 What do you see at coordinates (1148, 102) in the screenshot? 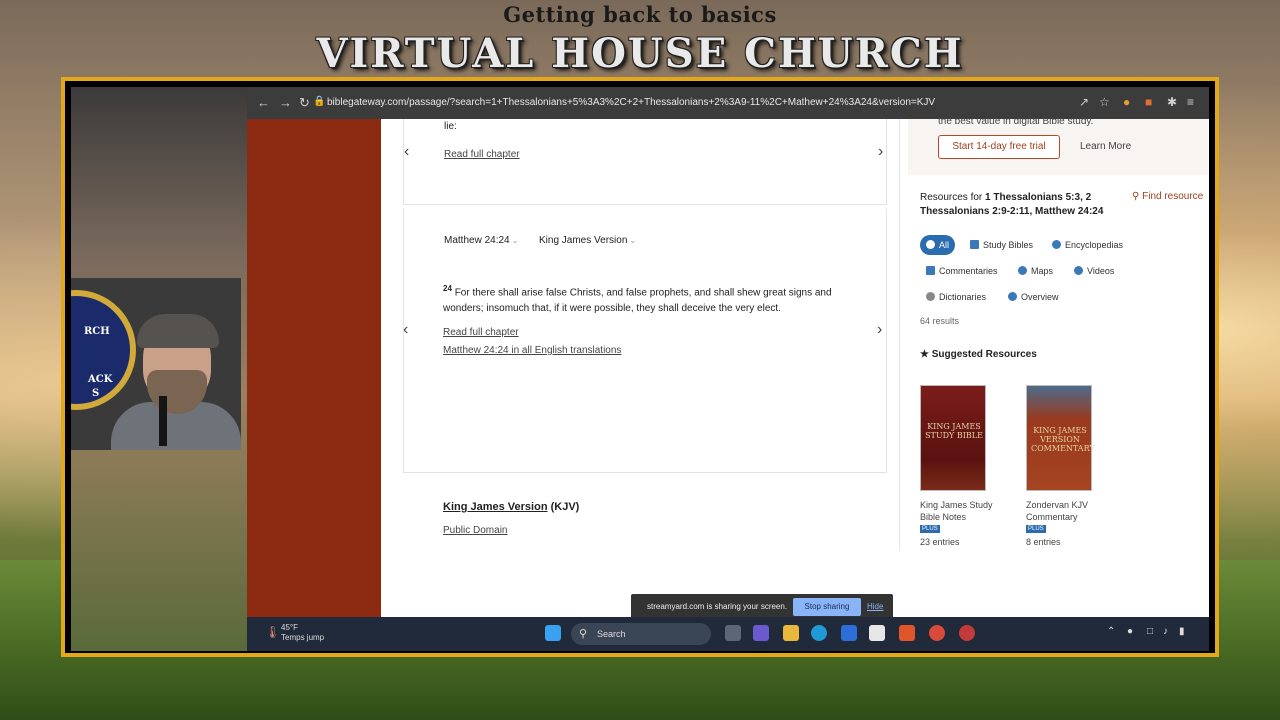
I see `extension-icon: ■` at bounding box center [1148, 102].